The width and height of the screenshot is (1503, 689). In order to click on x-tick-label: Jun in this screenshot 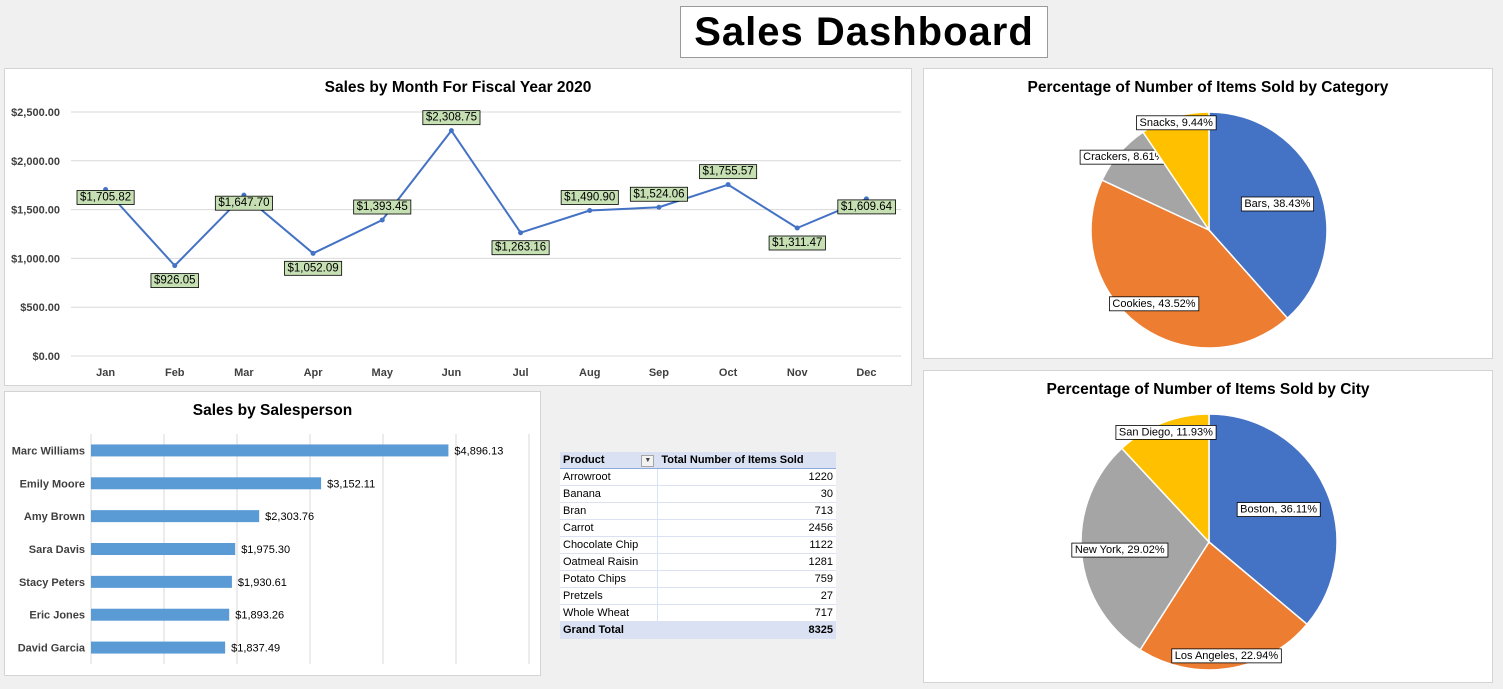, I will do `click(452, 373)`.